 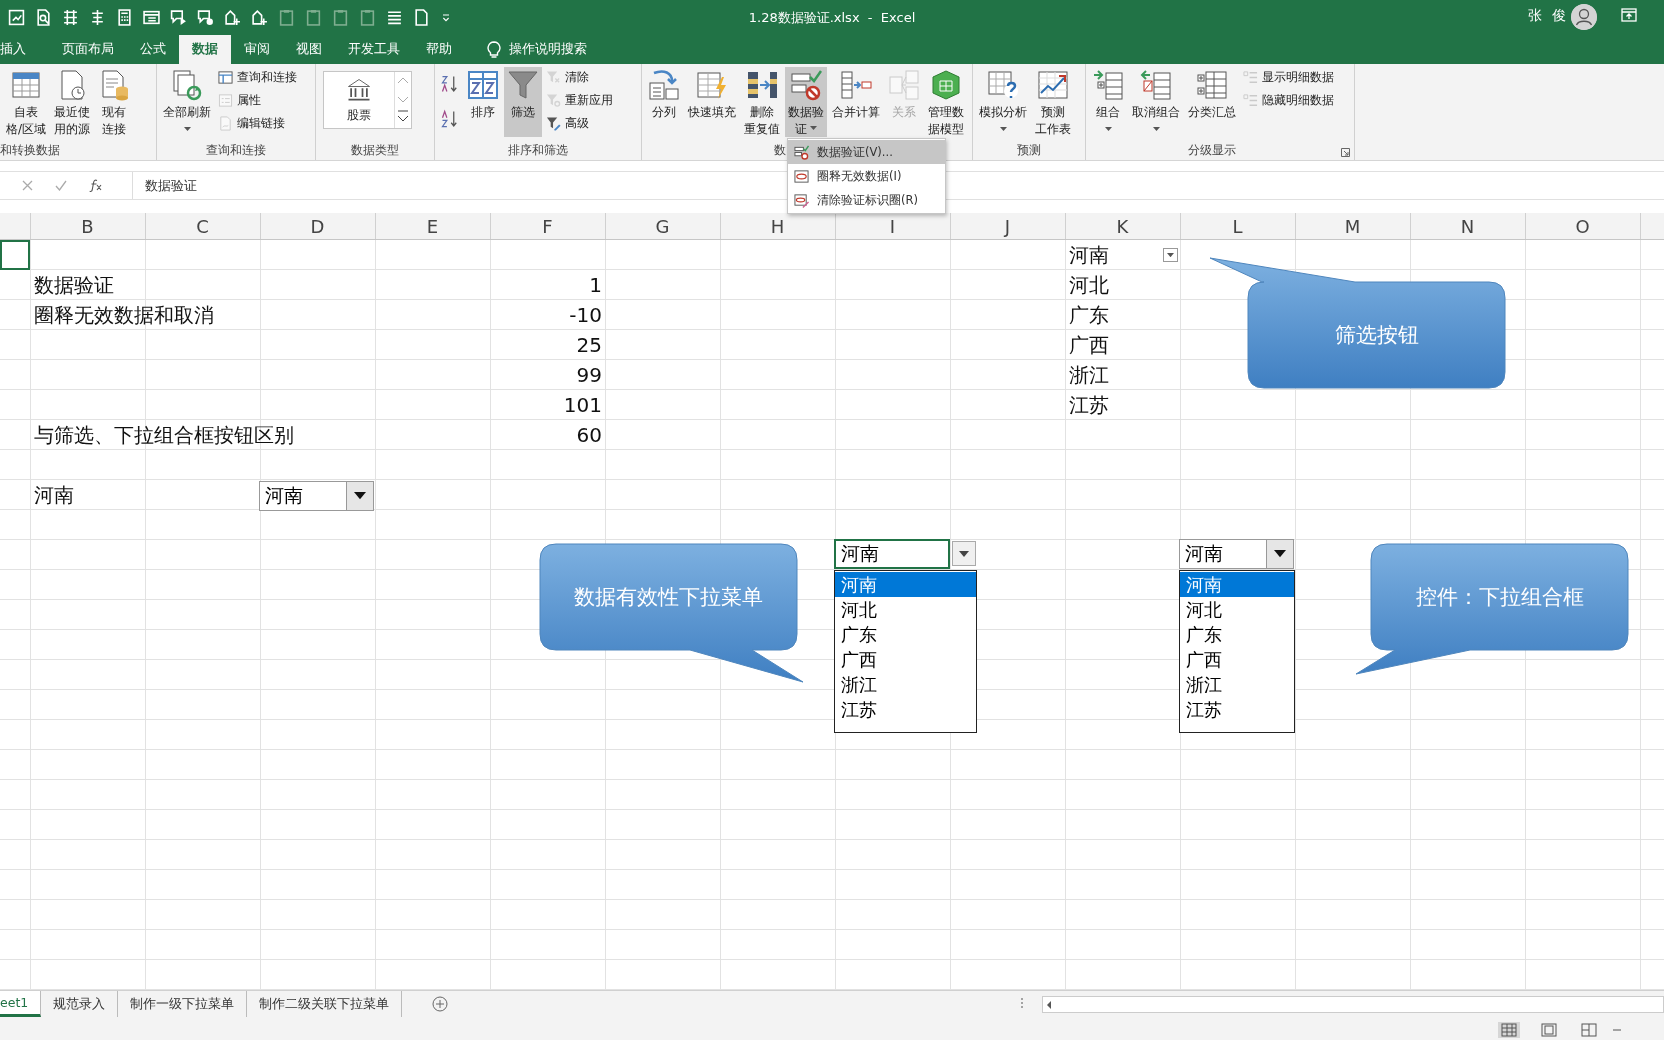 I want to click on gallery-item: 股票, so click(x=359, y=115).